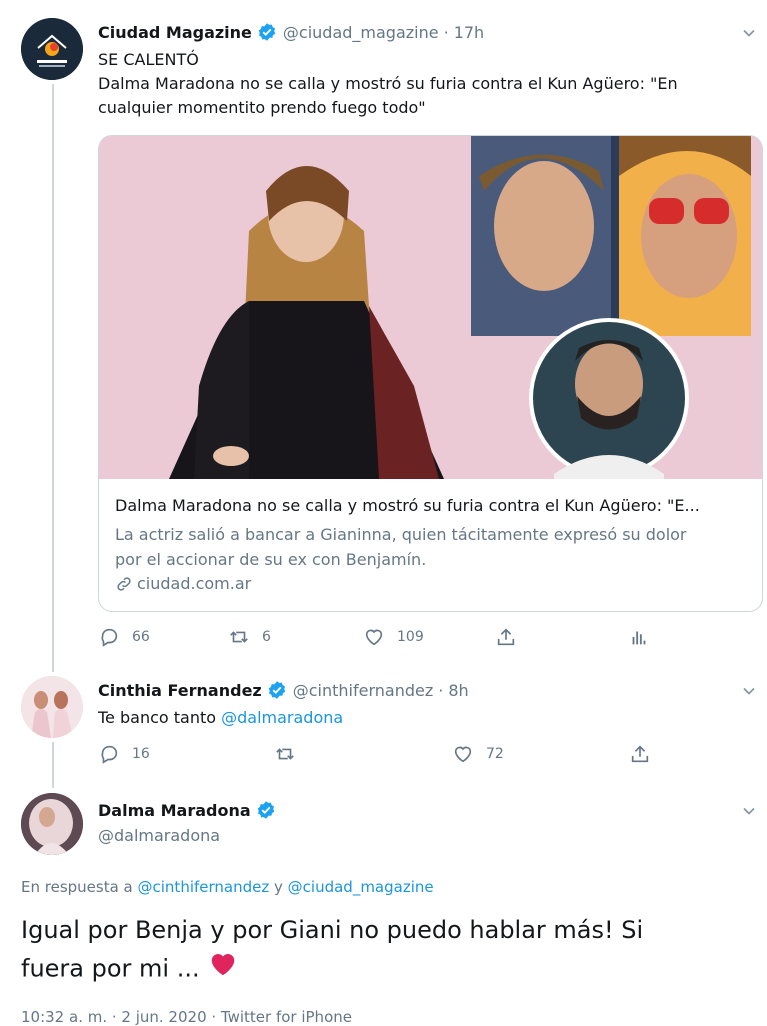 The height and width of the screenshot is (1026, 767). Describe the element at coordinates (124, 637) in the screenshot. I see `reply-button: 66` at that location.